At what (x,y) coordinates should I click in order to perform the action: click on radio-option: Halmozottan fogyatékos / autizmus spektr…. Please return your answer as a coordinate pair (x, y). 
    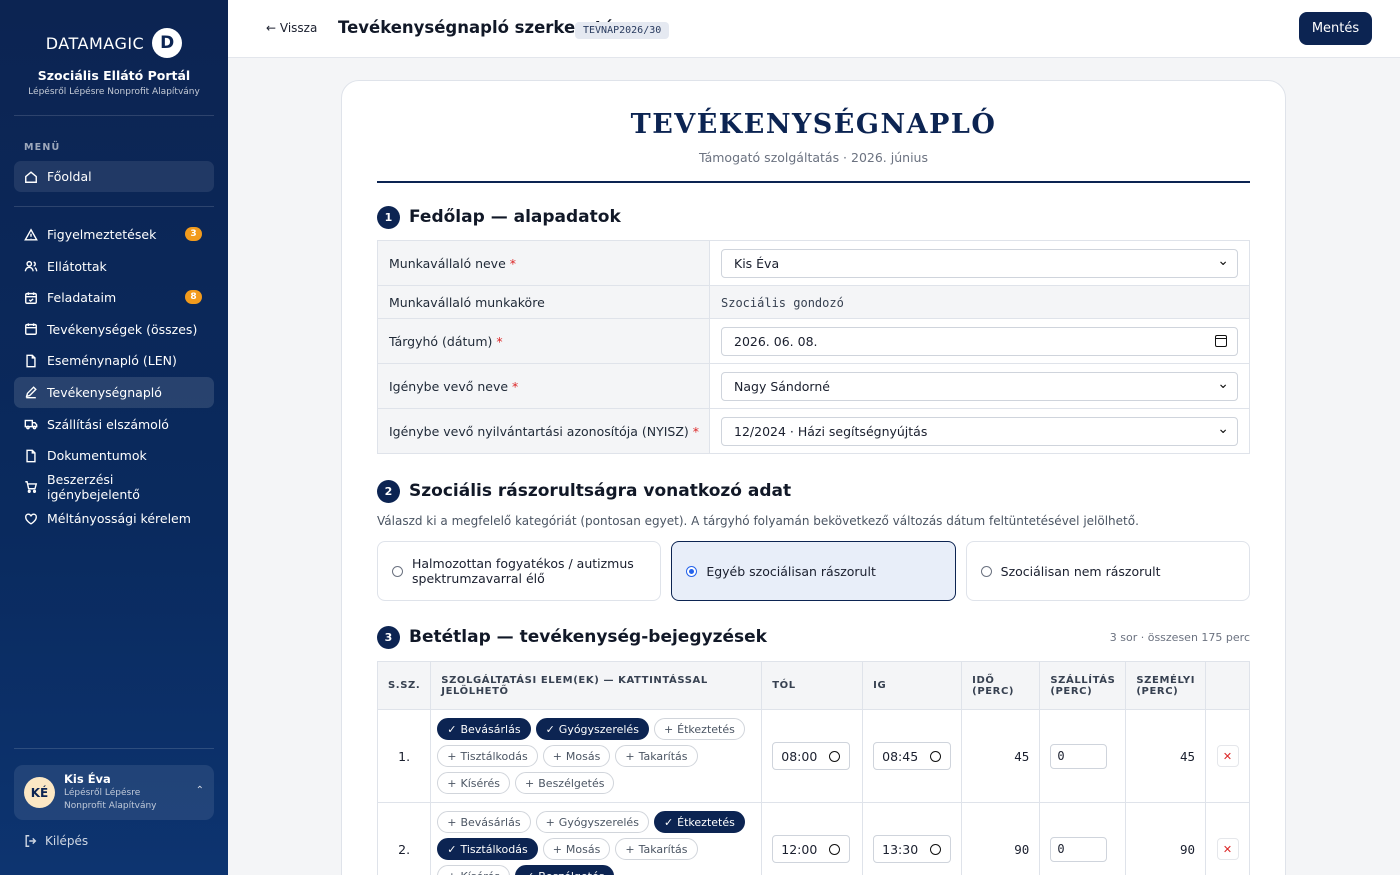
    Looking at the image, I should click on (519, 571).